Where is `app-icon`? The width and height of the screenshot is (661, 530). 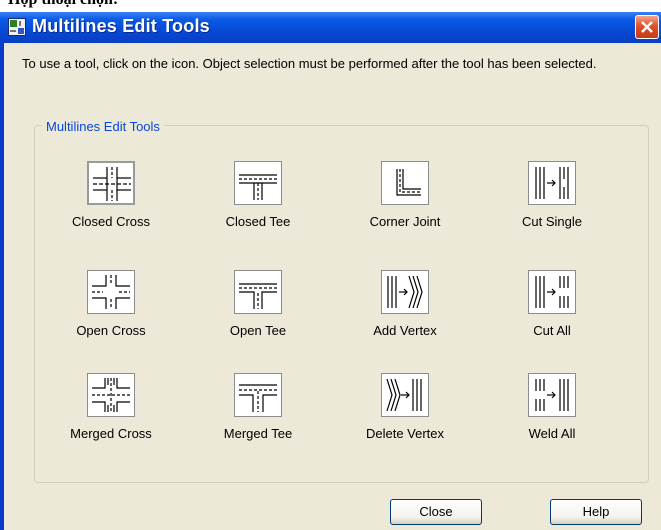 app-icon is located at coordinates (17, 27).